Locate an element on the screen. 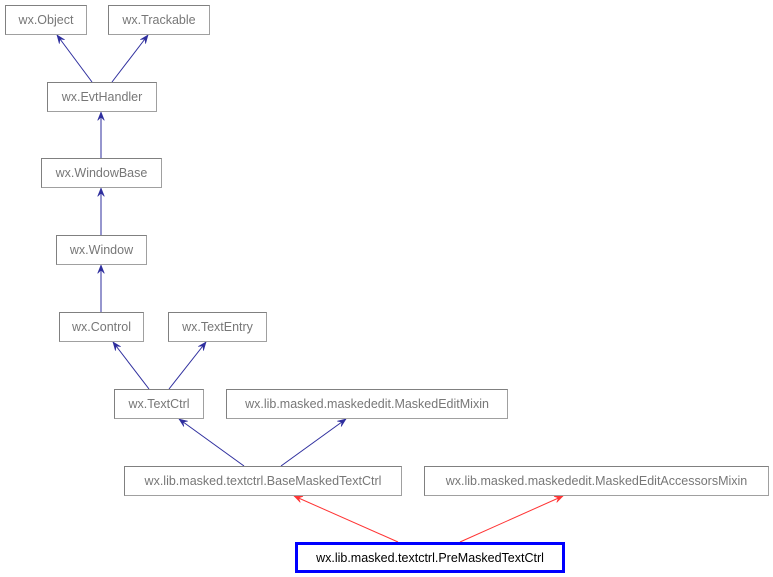 The image size is (773, 577). edge-basemaskedtextctrl-to-maskededitmixin is located at coordinates (313, 442).